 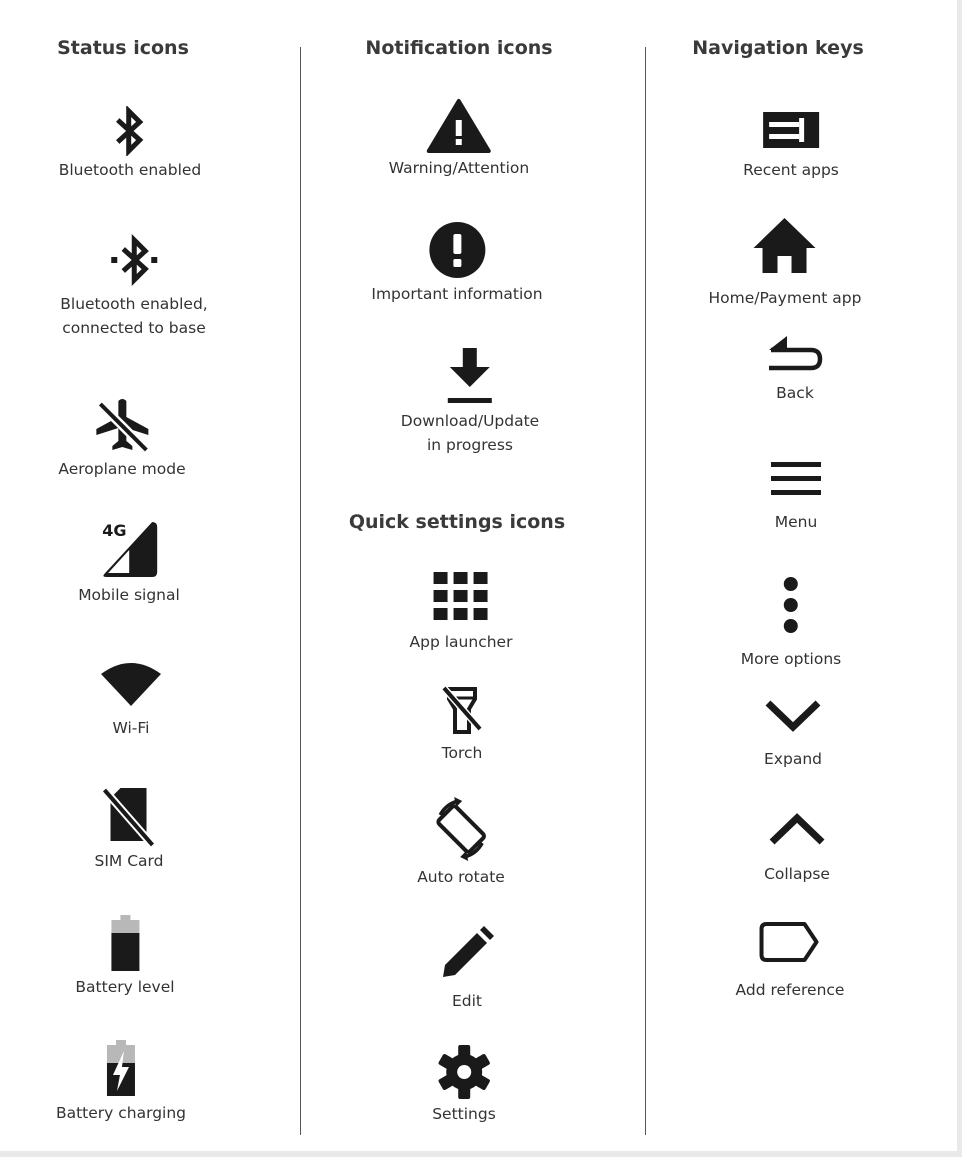 I want to click on status-label: Battery level, so click(x=125, y=987).